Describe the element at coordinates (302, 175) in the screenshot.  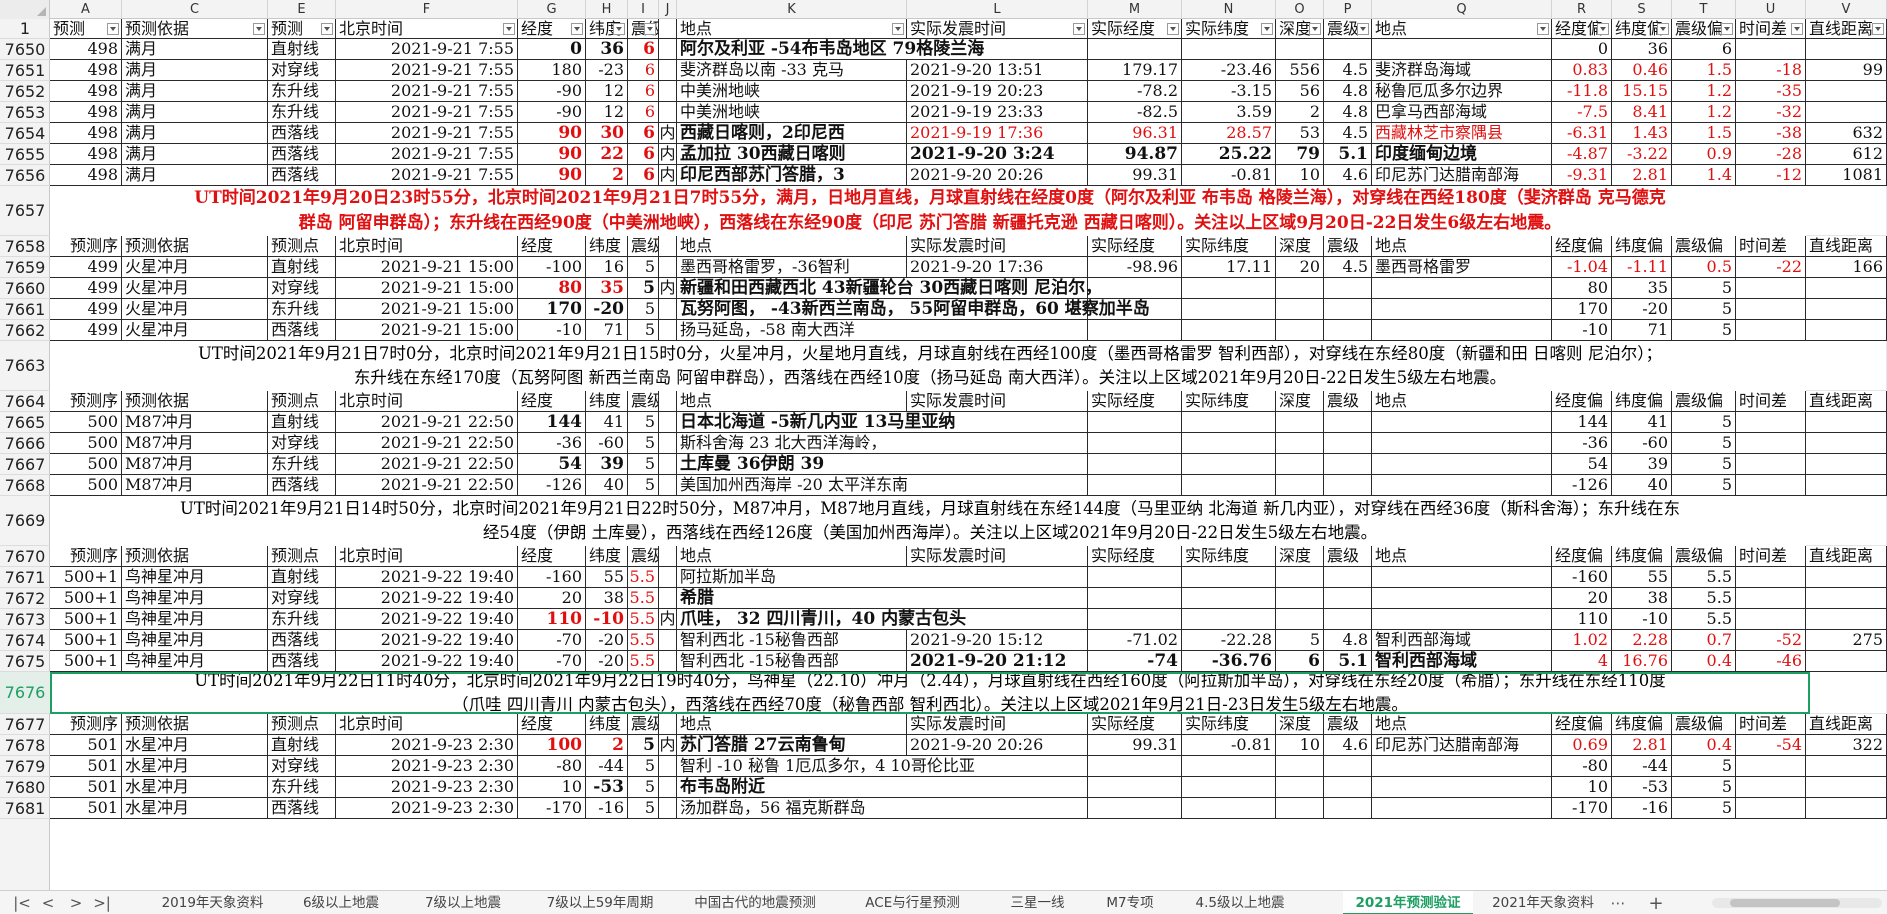
I see `table-cell: 西落线` at that location.